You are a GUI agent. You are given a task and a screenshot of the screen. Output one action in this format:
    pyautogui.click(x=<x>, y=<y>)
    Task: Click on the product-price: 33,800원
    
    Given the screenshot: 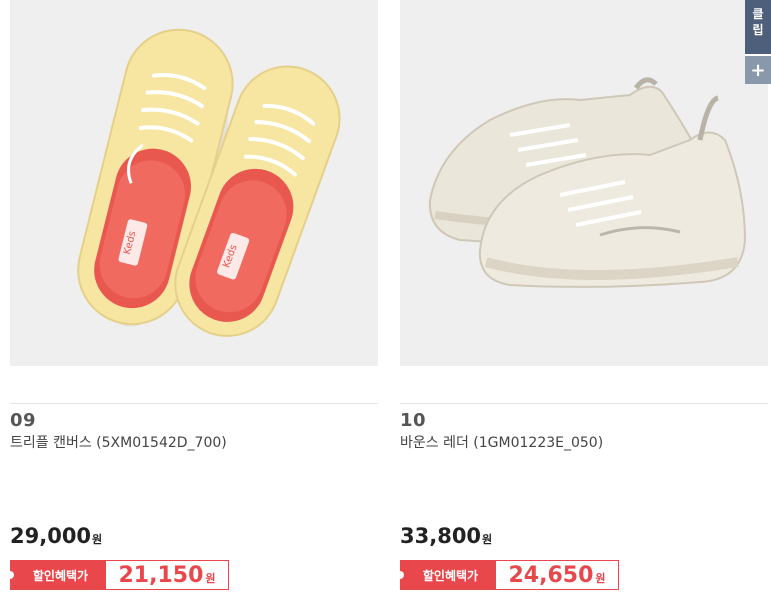 What is the action you would take?
    pyautogui.click(x=446, y=536)
    